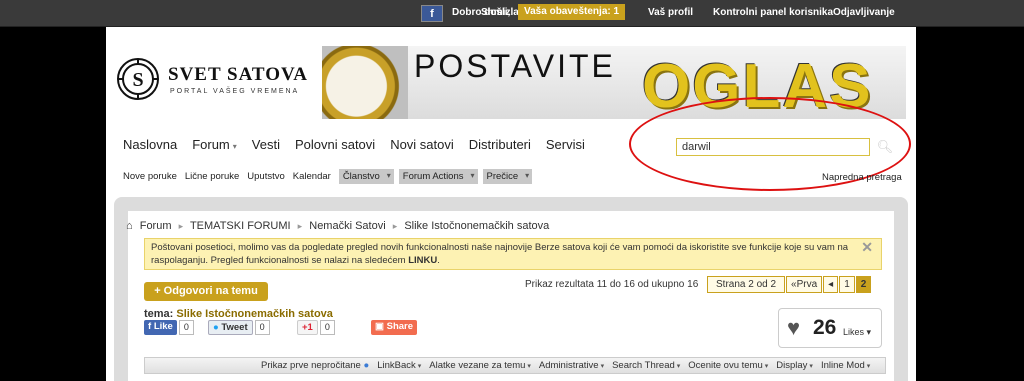 Image resolution: width=1024 pixels, height=381 pixels. I want to click on likes-count: 26, so click(825, 327).